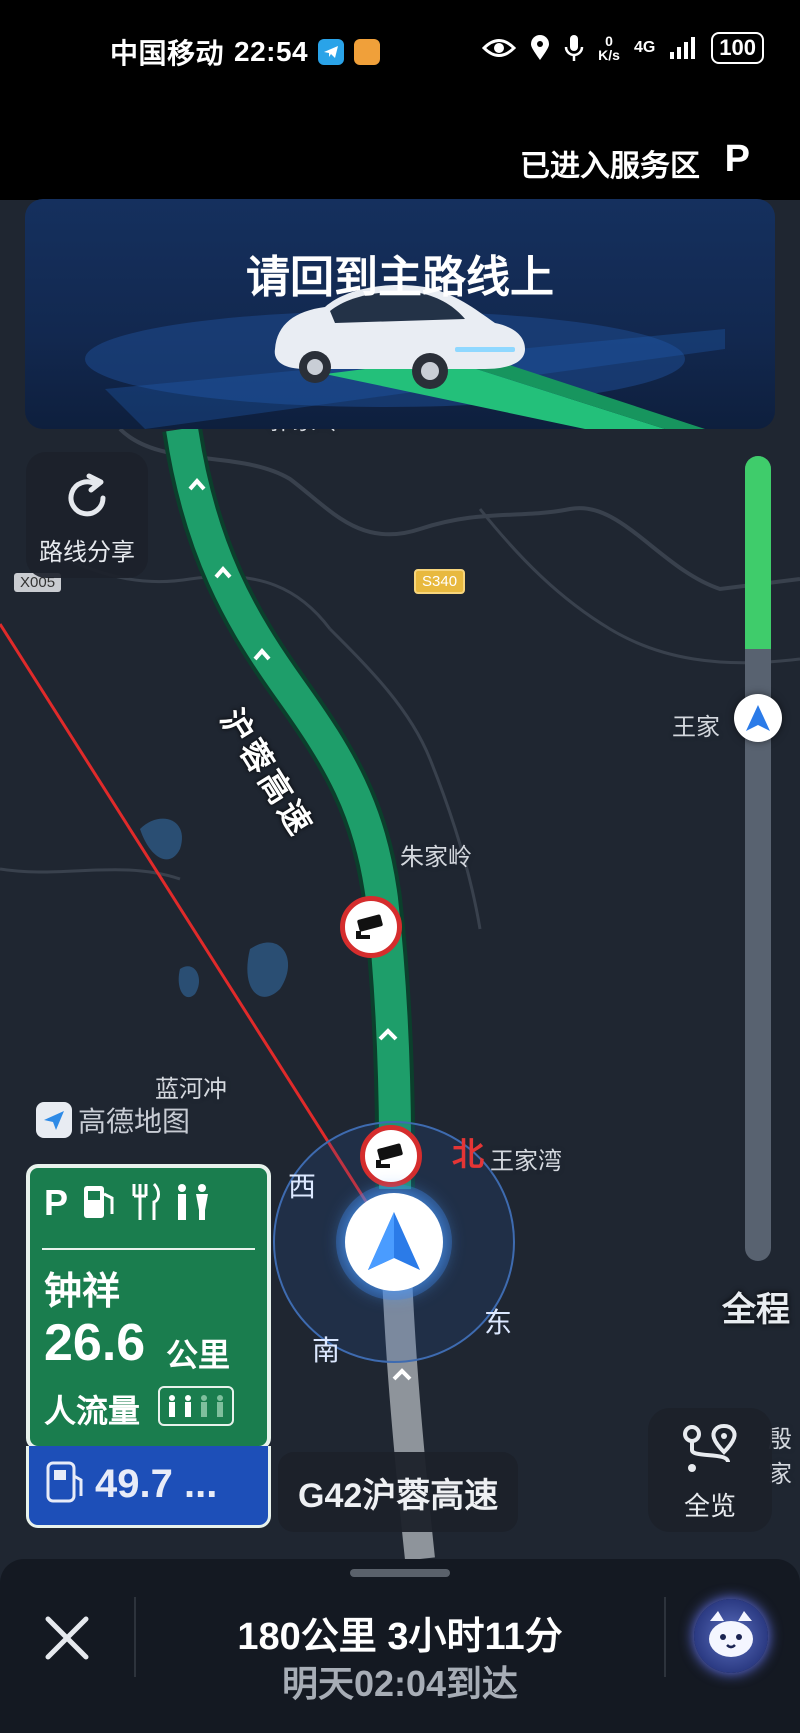 This screenshot has width=800, height=1733. What do you see at coordinates (56, 1202) in the screenshot?
I see `parking-icon: P` at bounding box center [56, 1202].